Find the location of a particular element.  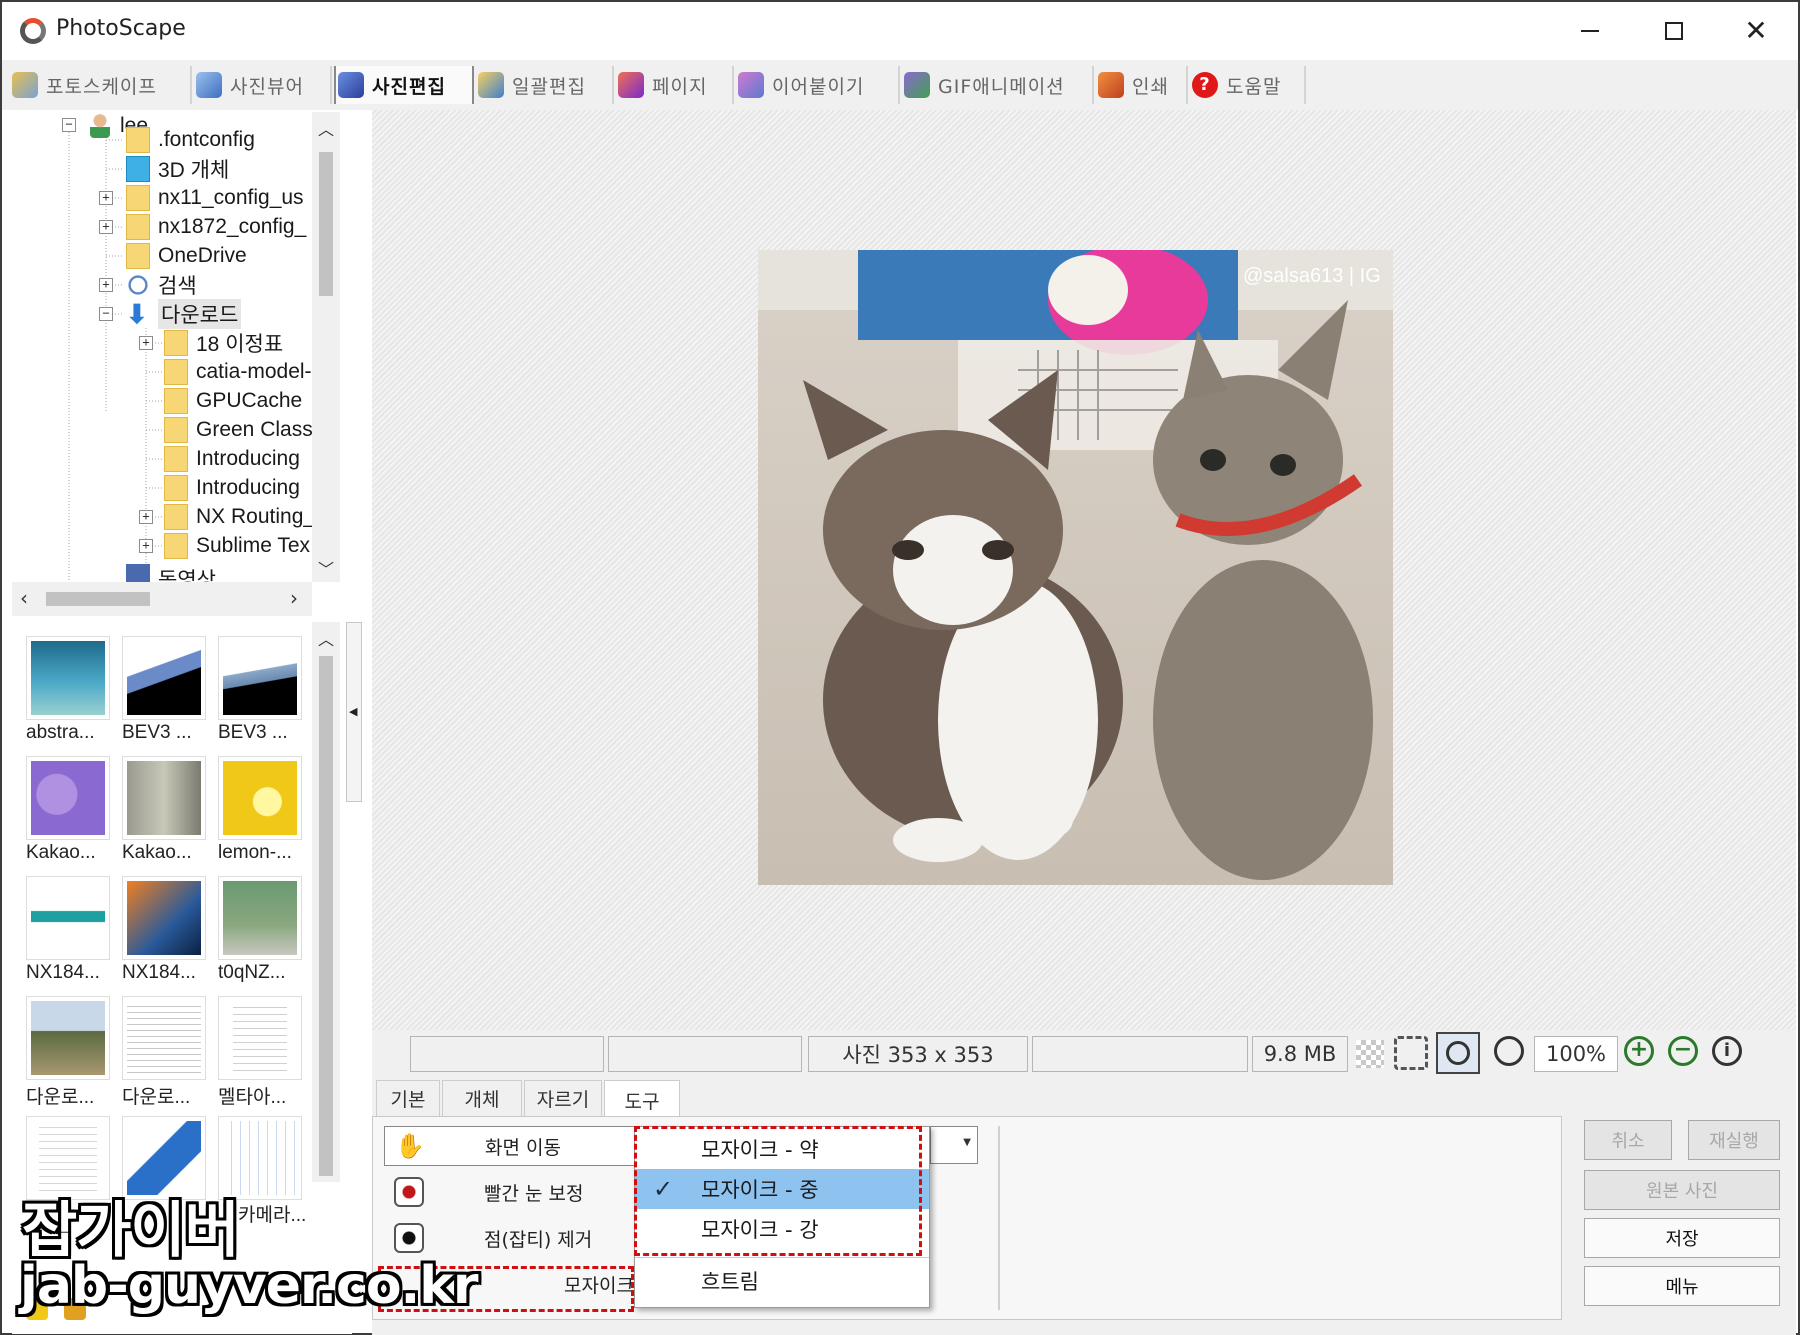

tree-item: .fontconfig is located at coordinates (190, 140).